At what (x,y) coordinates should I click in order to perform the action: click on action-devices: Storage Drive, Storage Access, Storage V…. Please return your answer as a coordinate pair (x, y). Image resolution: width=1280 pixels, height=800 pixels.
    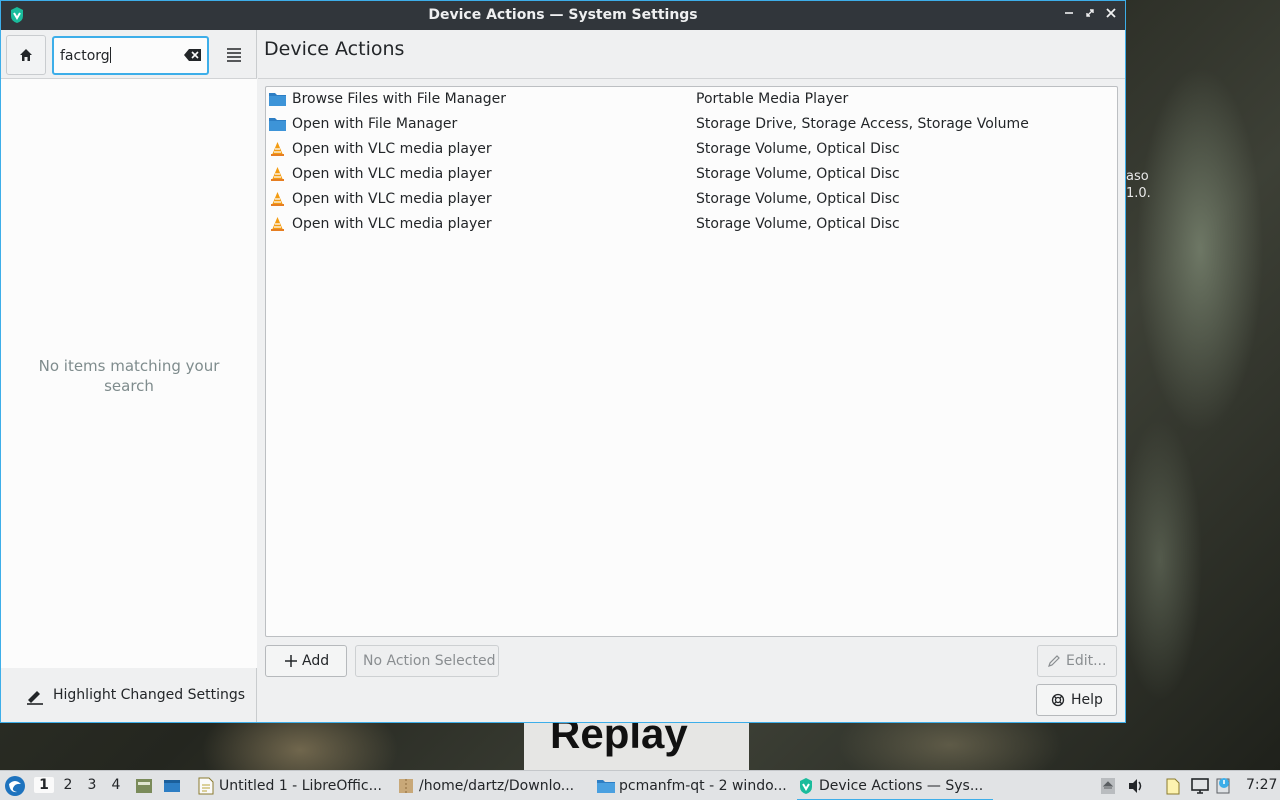
    Looking at the image, I should click on (862, 124).